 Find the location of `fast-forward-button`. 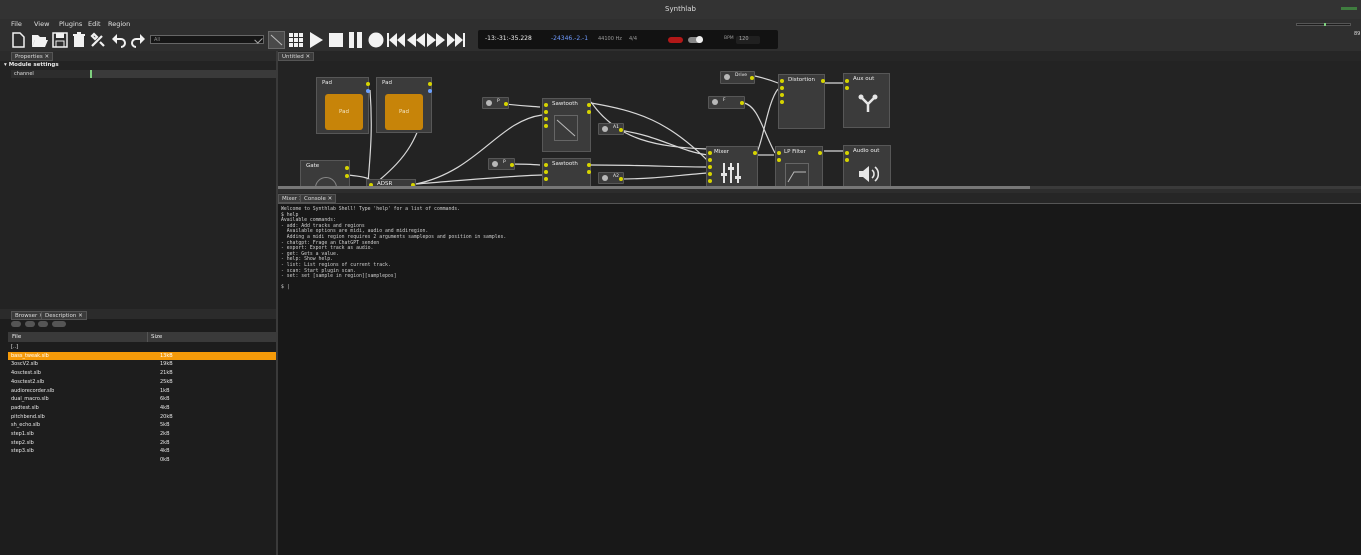

fast-forward-button is located at coordinates (436, 40).